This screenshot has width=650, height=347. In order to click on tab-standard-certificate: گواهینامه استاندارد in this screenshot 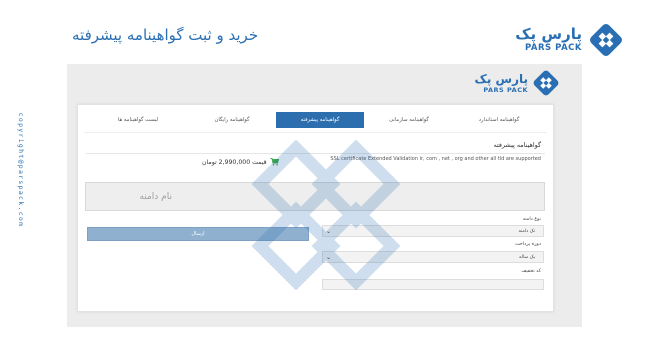, I will do `click(499, 120)`.